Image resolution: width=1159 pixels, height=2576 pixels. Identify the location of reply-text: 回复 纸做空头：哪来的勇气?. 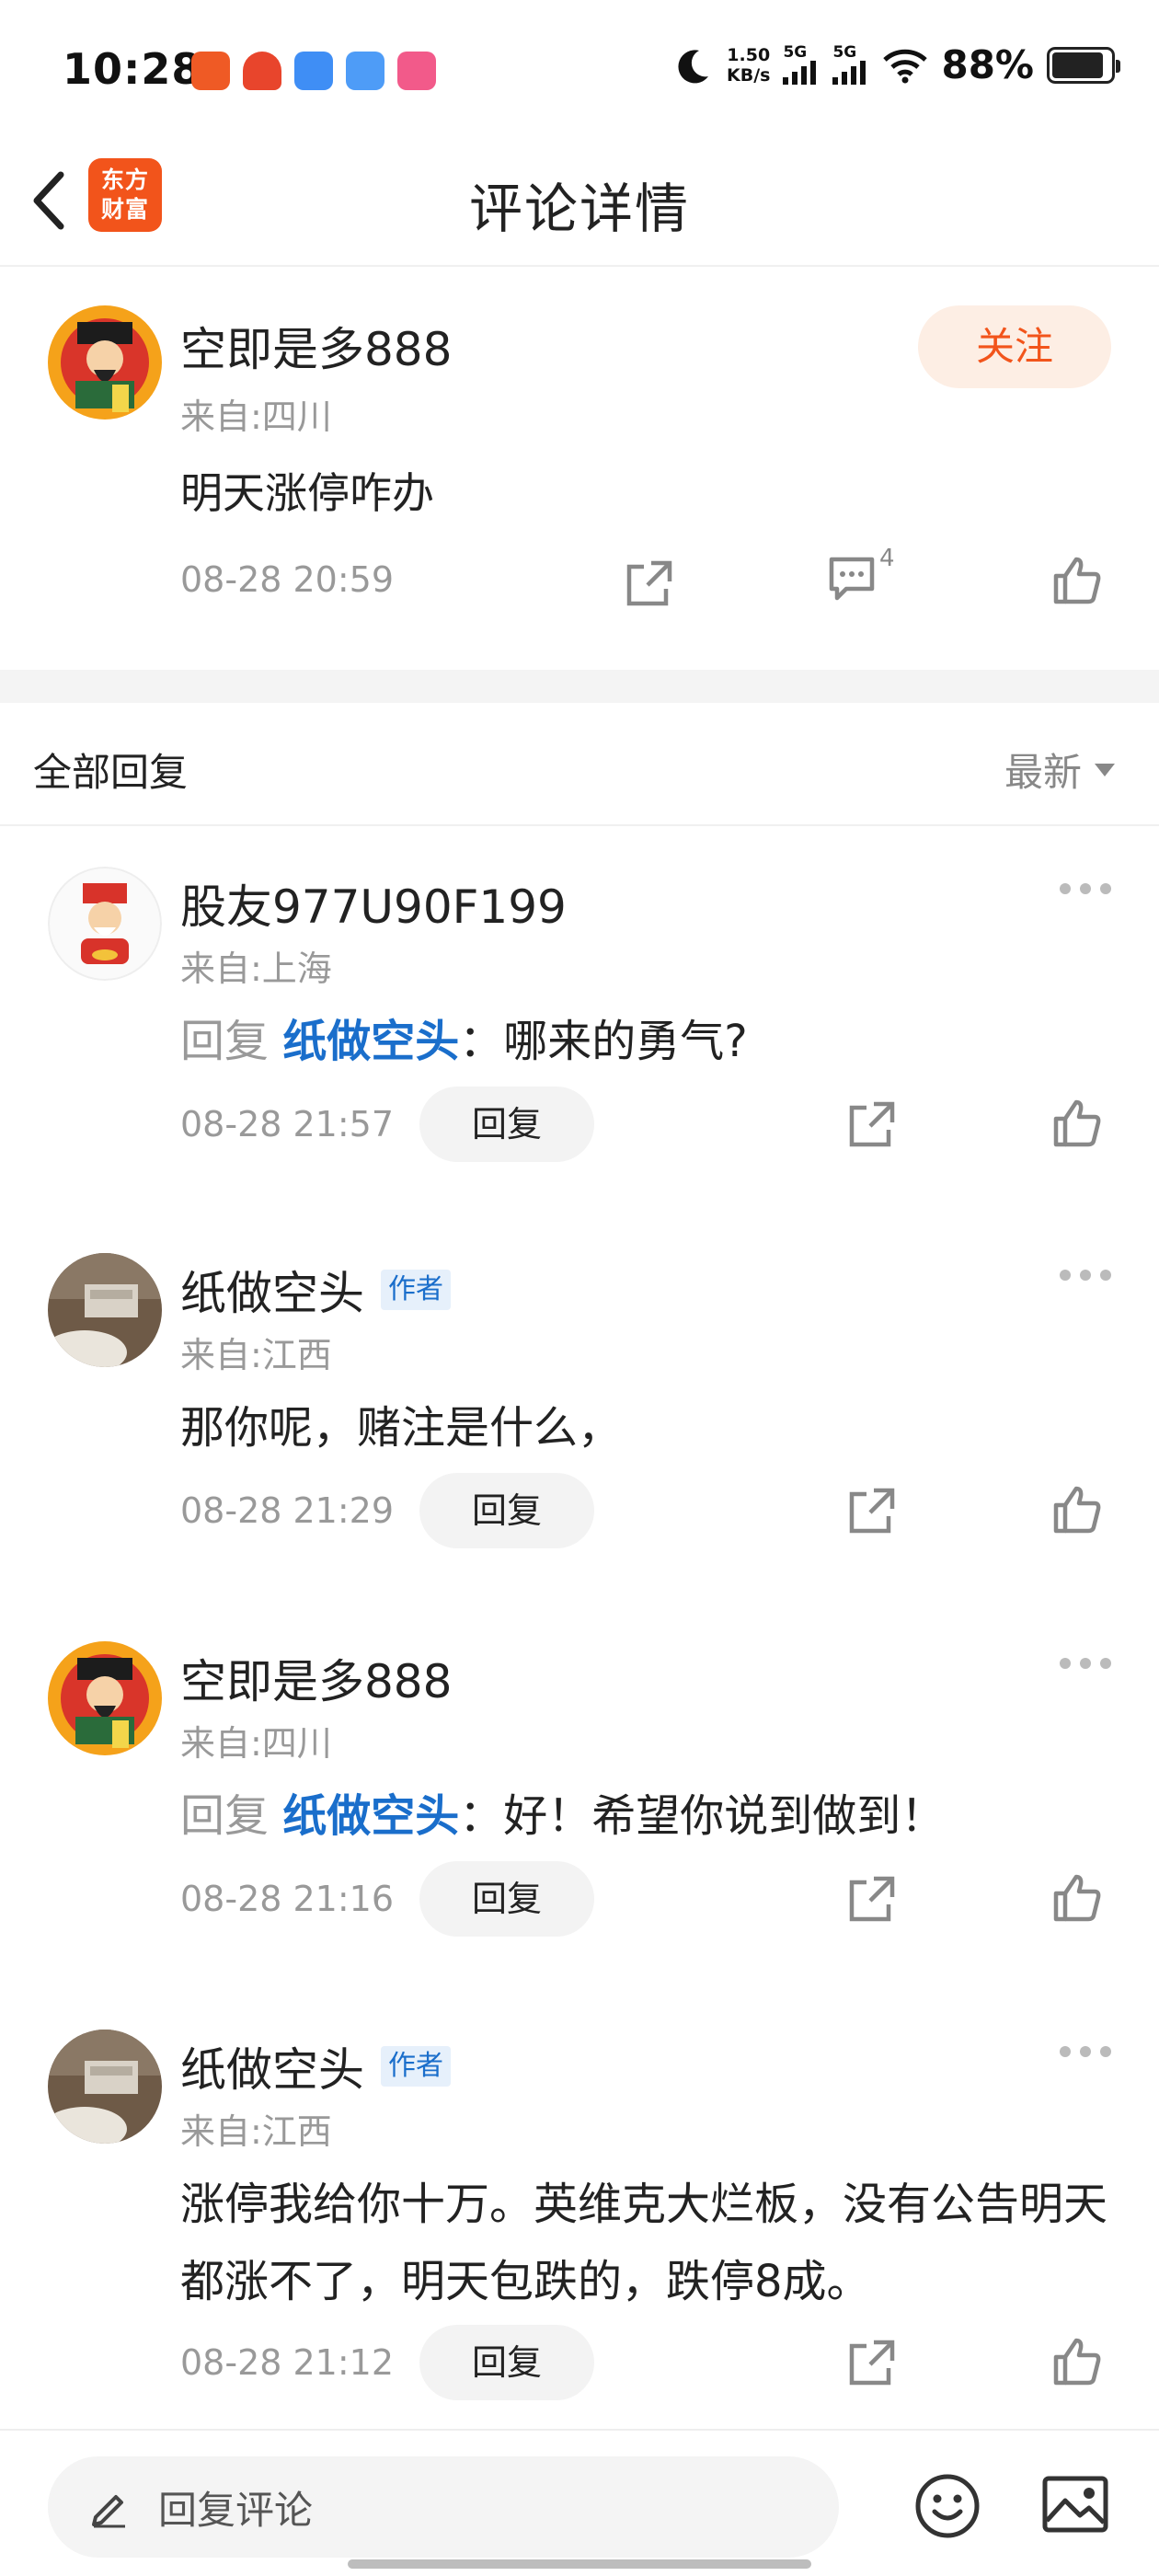
(464, 1041).